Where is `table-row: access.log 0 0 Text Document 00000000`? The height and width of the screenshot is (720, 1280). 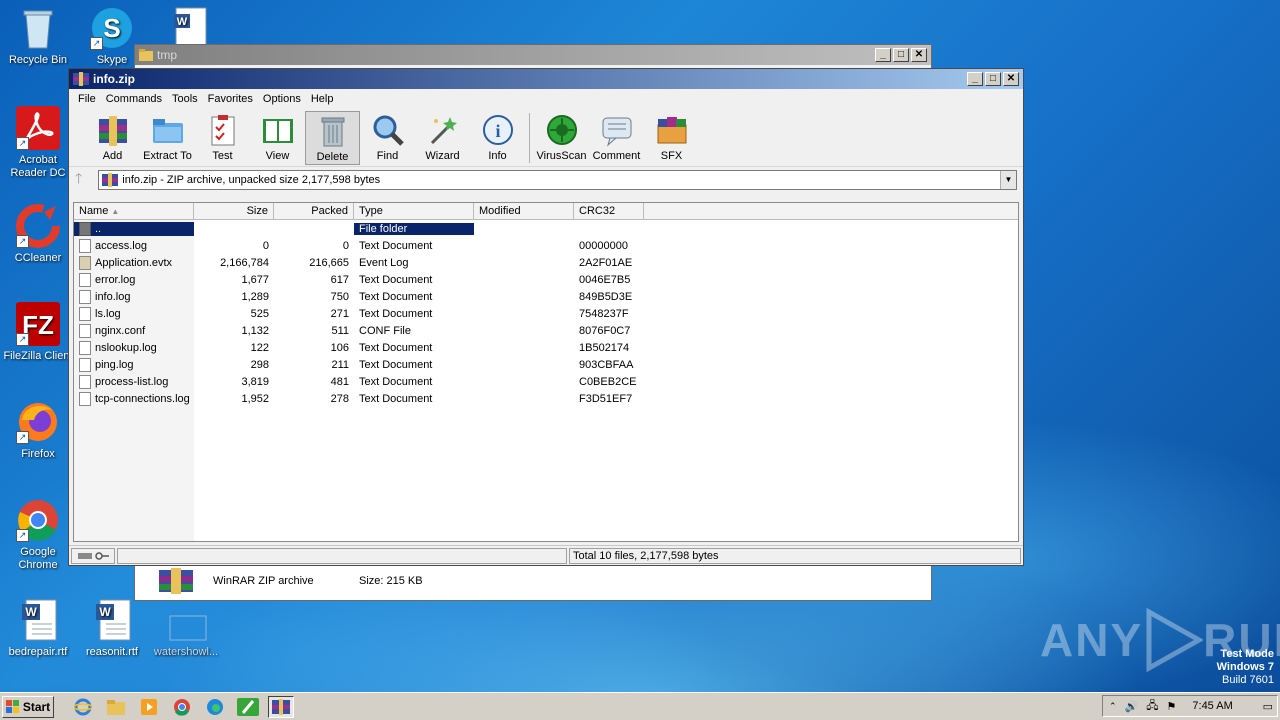 table-row: access.log 0 0 Text Document 00000000 is located at coordinates (546, 245).